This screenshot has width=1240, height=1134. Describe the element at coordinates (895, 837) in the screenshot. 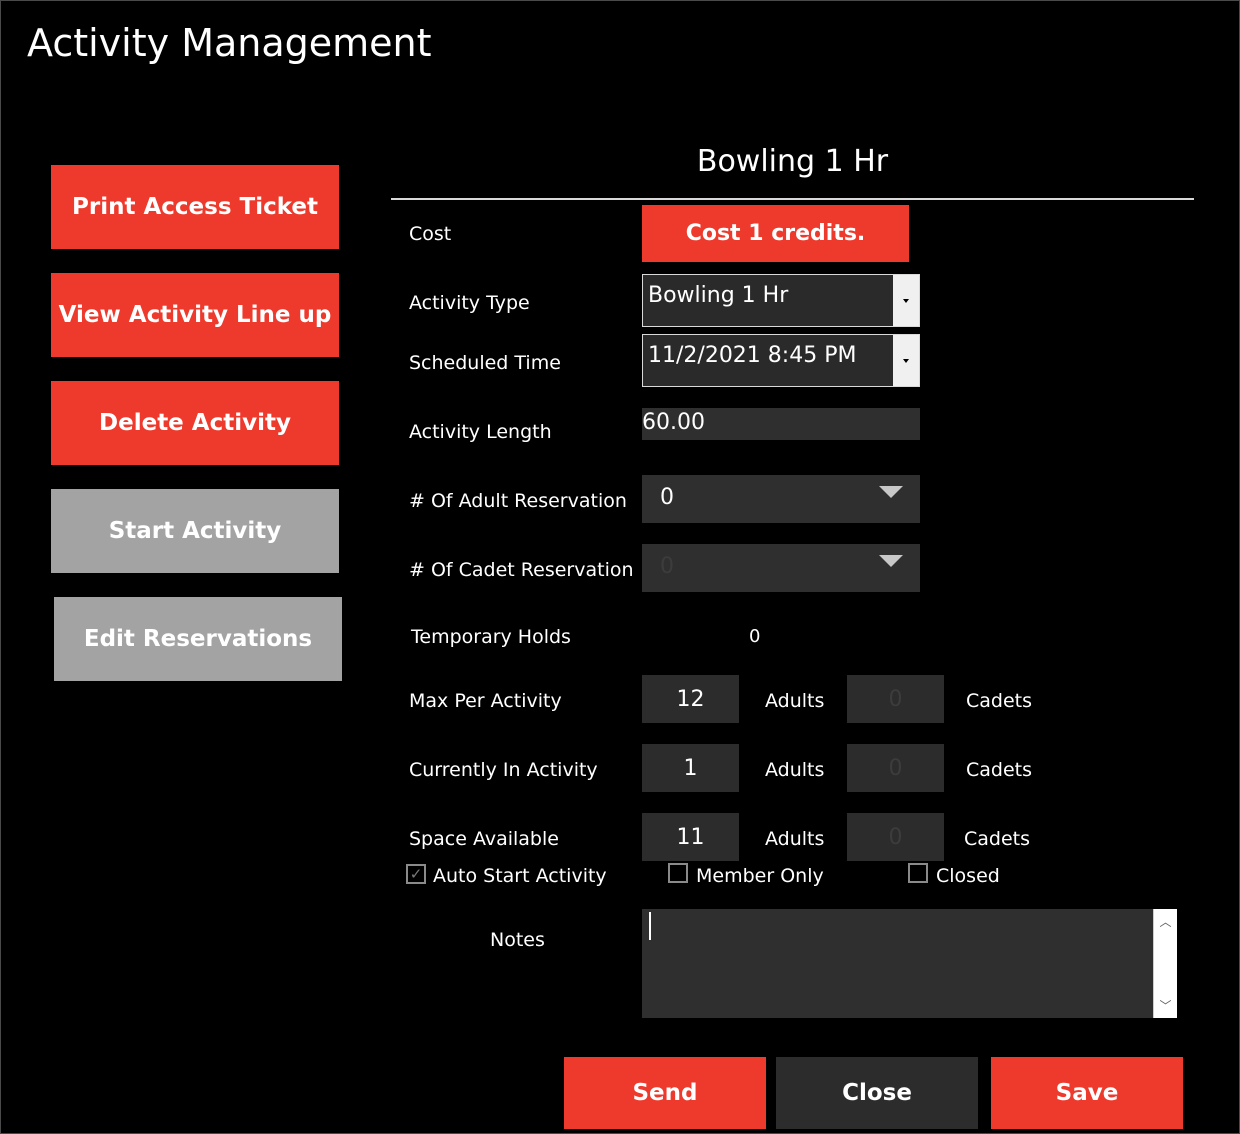

I see `space-cadets-field: 0` at that location.